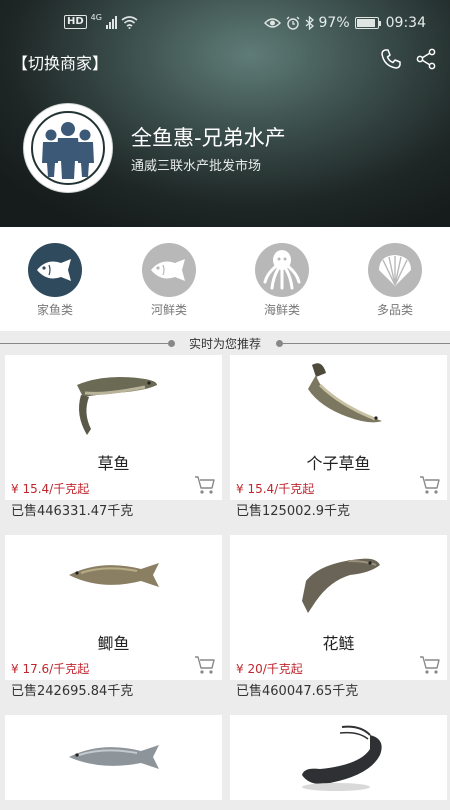 This screenshot has width=450, height=810. I want to click on product-price: ¥ 20/千克起, so click(269, 669).